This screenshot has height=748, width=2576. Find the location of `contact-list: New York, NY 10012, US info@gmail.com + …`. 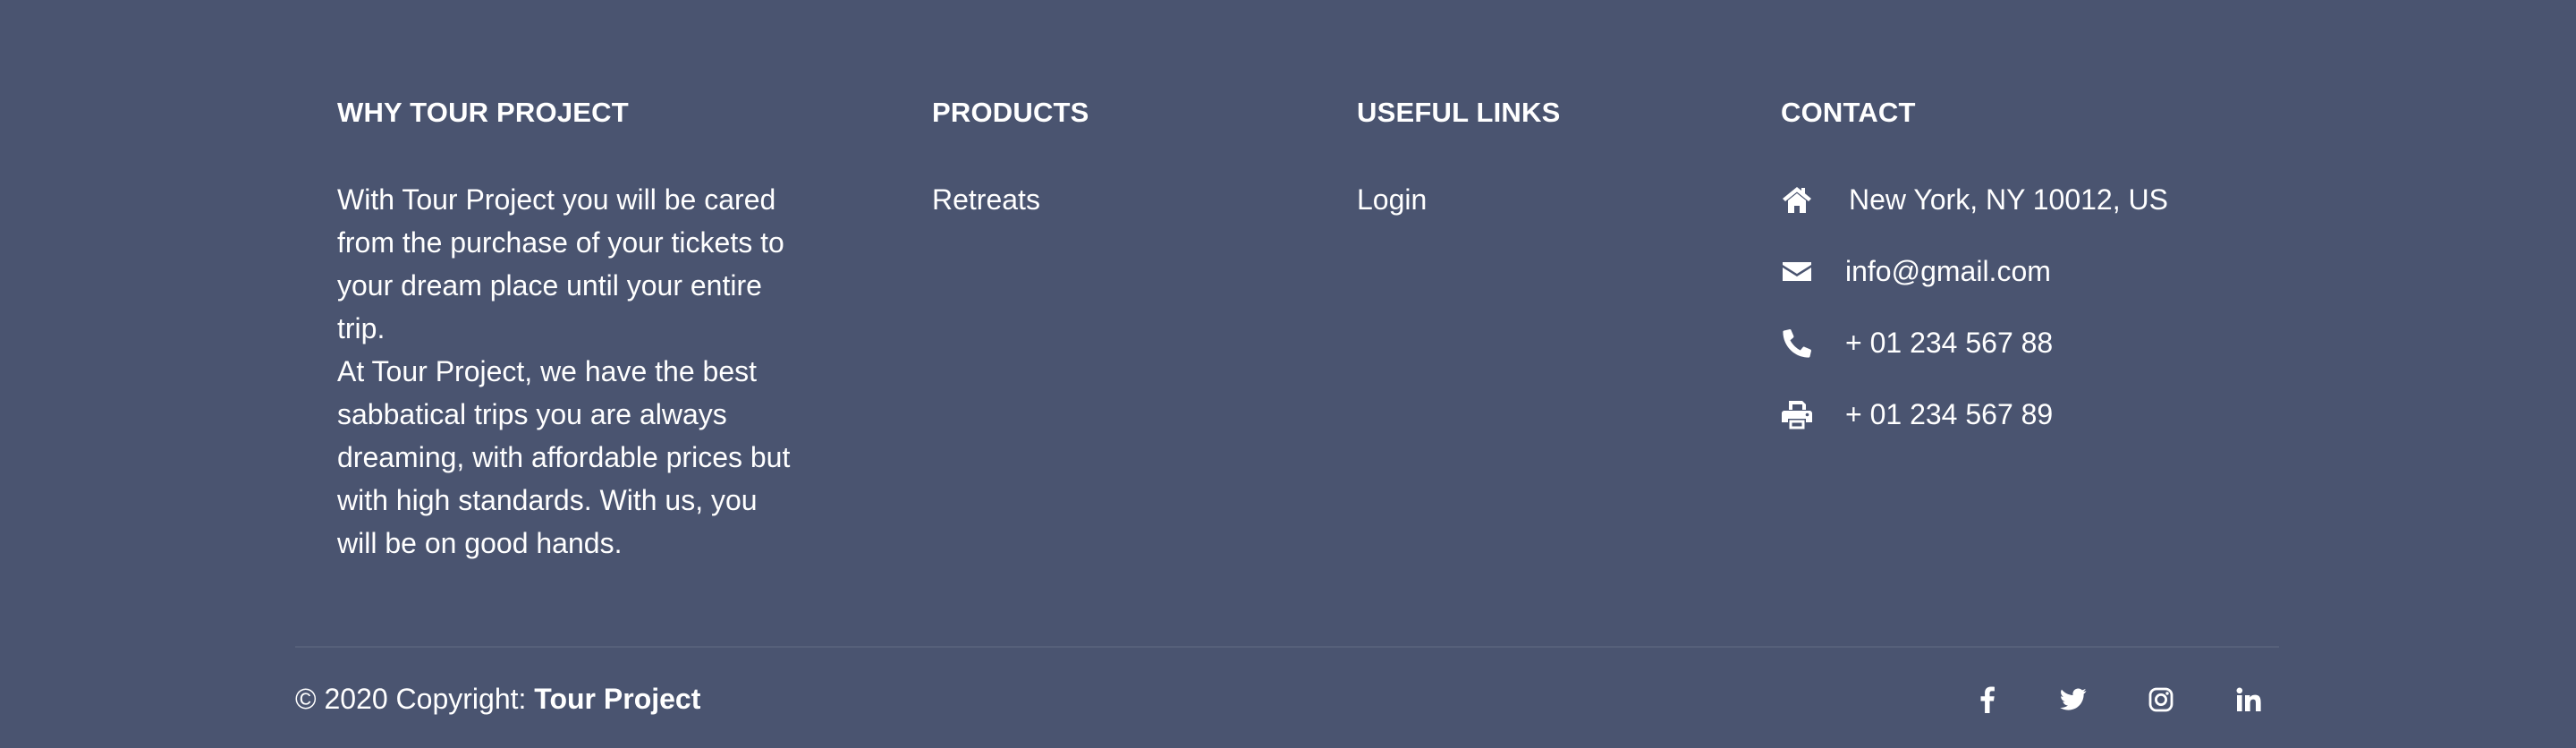

contact-list: New York, NY 10012, US info@gmail.com + … is located at coordinates (2049, 307).